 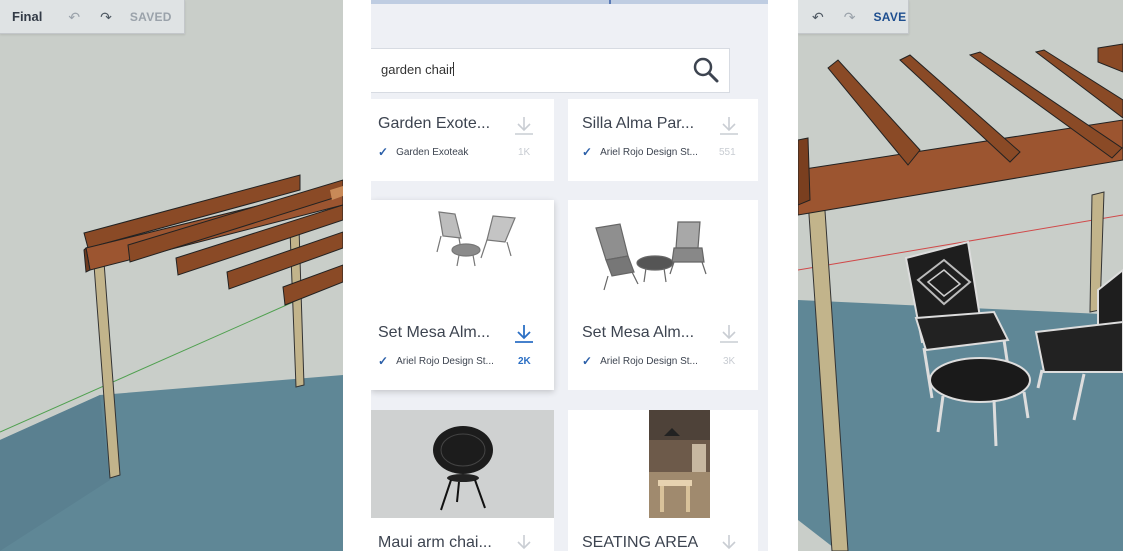 I want to click on result-card: SEATING AREA, so click(x=663, y=480).